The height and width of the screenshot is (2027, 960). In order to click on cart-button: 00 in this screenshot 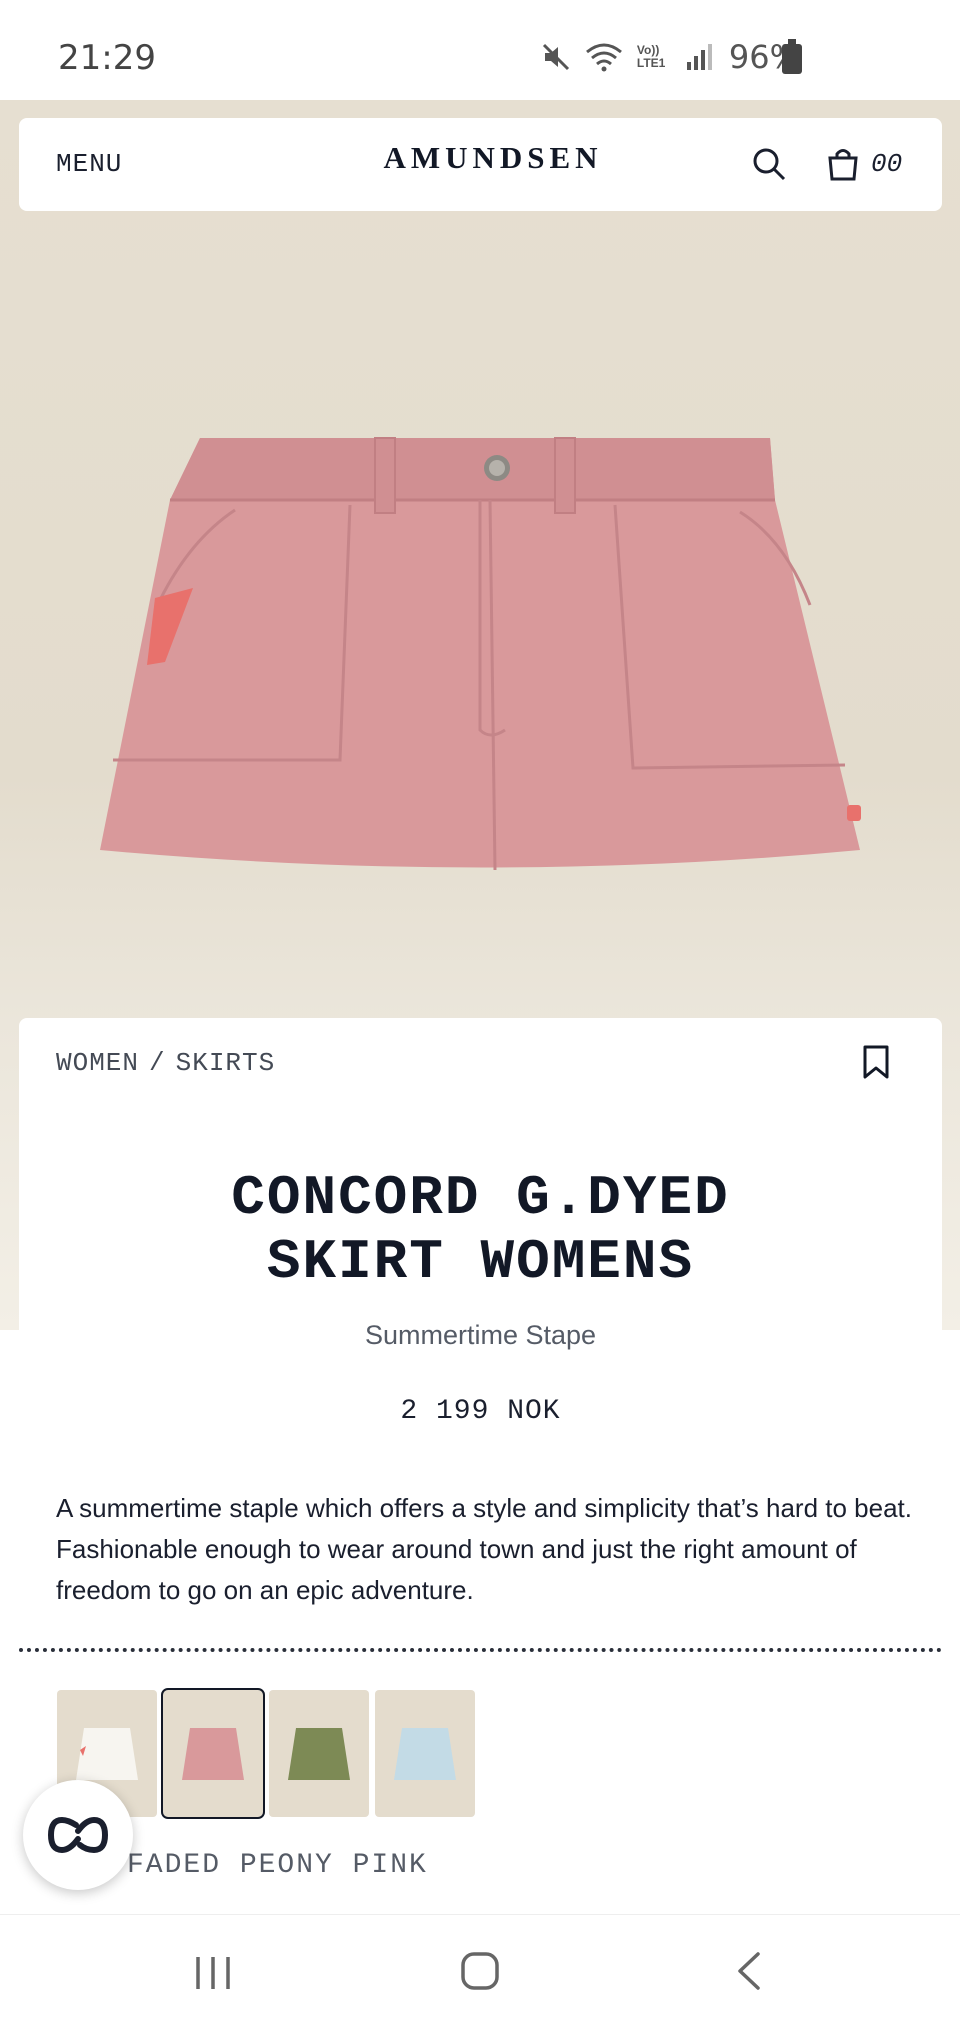, I will do `click(882, 164)`.